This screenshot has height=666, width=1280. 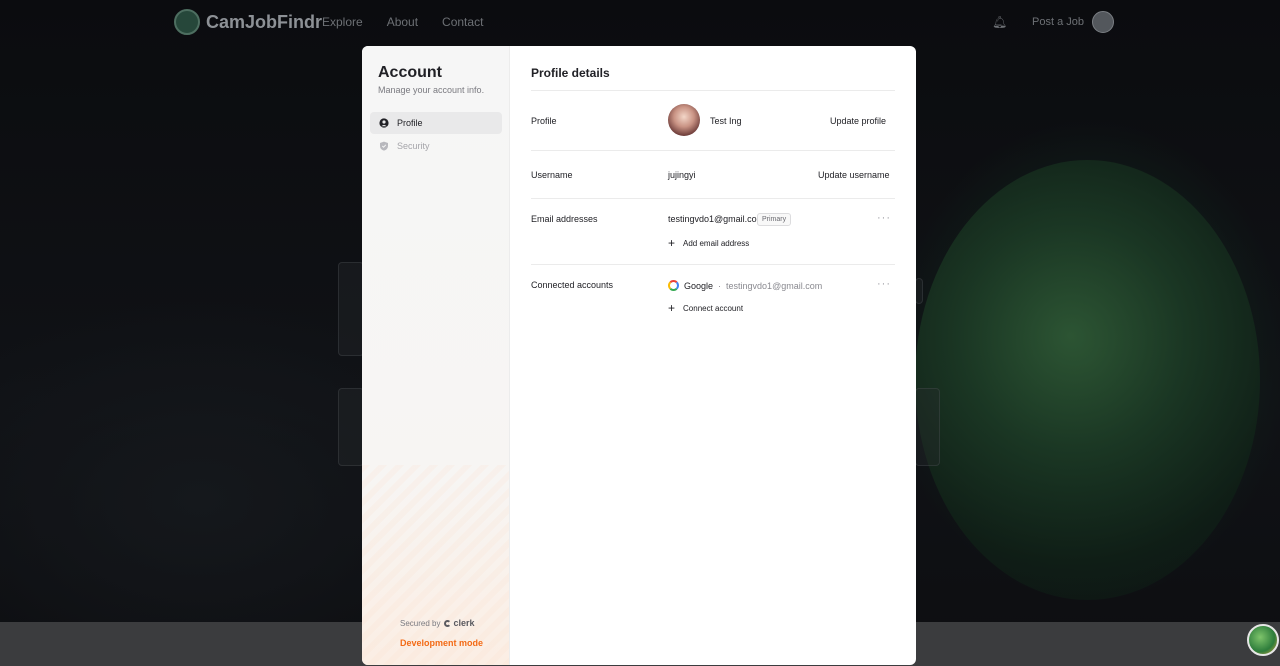 What do you see at coordinates (464, 623) in the screenshot?
I see `clerk-brand-text: clerk` at bounding box center [464, 623].